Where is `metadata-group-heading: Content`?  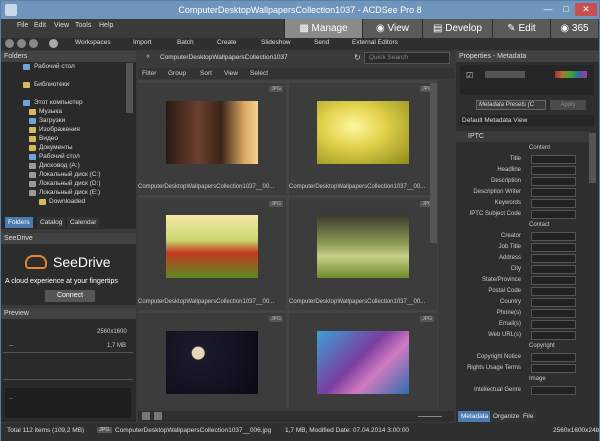 metadata-group-heading: Content is located at coordinates (540, 148).